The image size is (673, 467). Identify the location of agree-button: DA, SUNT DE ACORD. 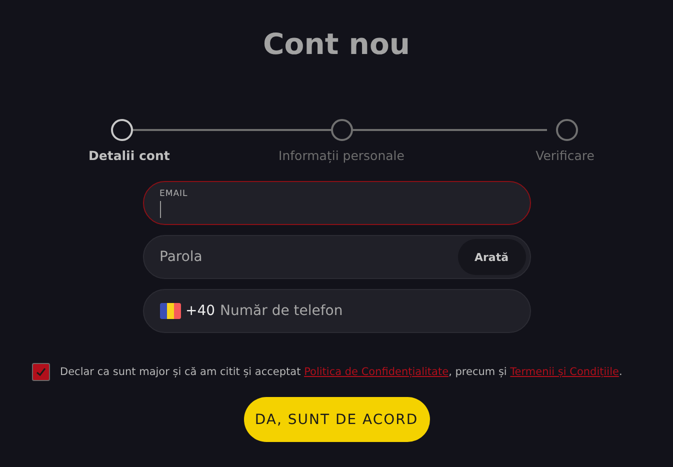
(337, 419).